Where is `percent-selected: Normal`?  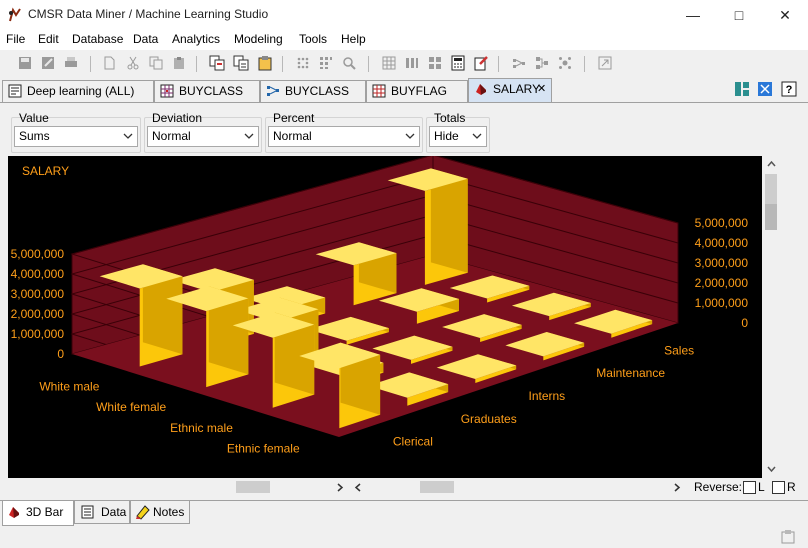
percent-selected: Normal is located at coordinates (292, 136).